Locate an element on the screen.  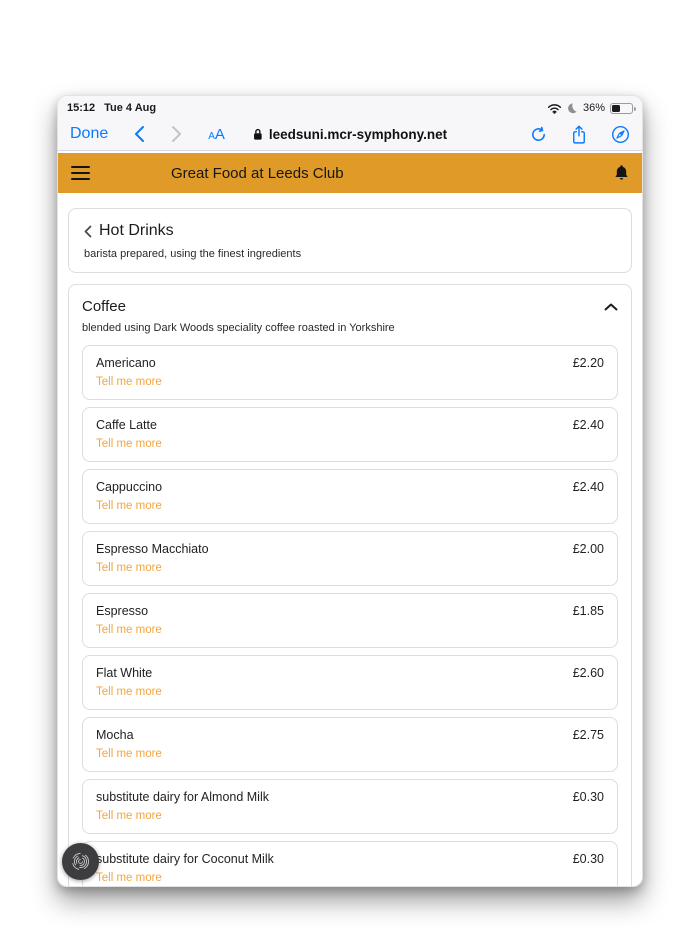
item-price: £2.20 is located at coordinates (588, 363).